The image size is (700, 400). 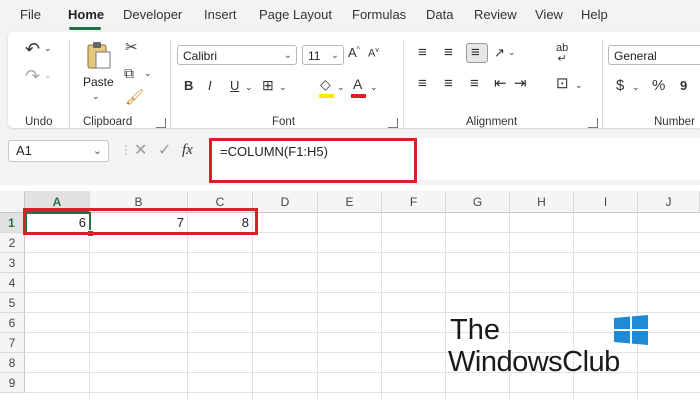 I want to click on align-center-icon: ≡, so click(x=448, y=83).